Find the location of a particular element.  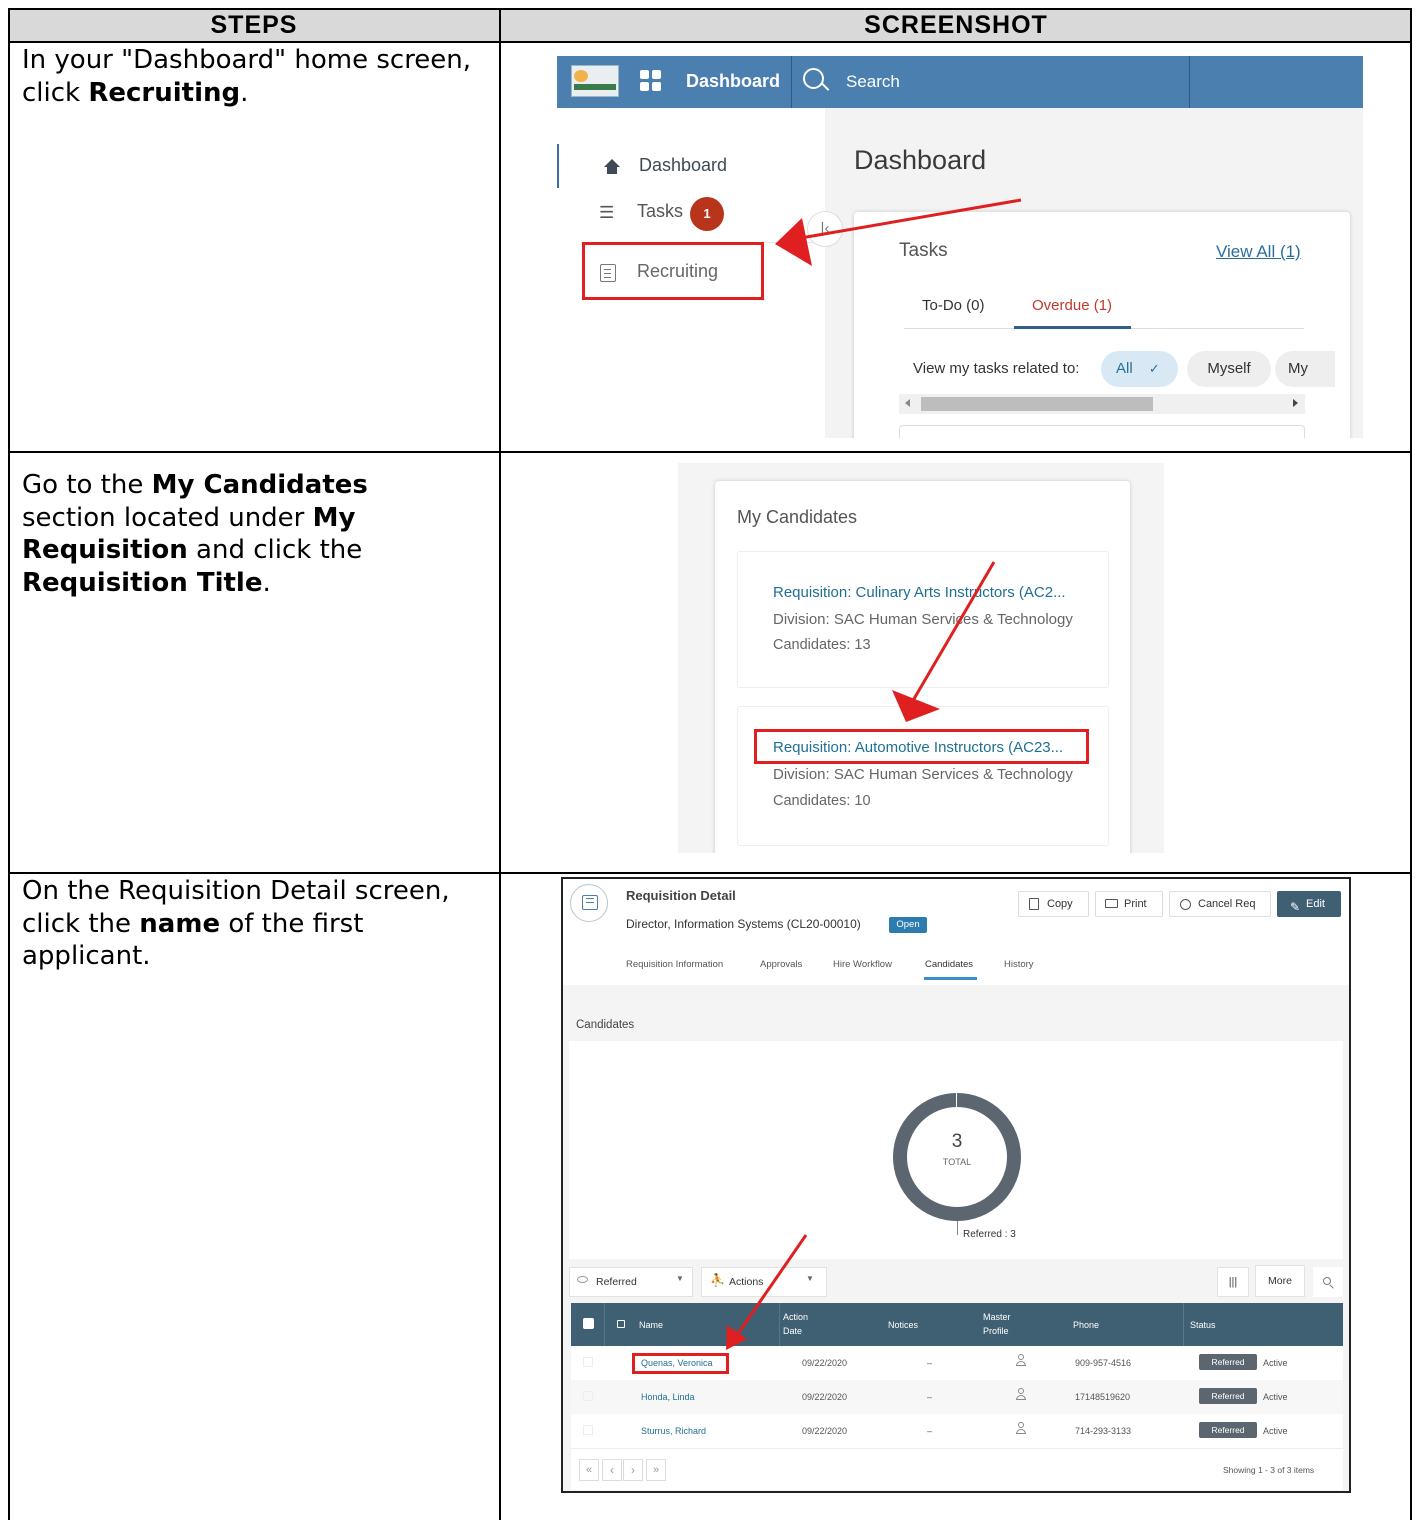

table-border-right is located at coordinates (1411, 764).